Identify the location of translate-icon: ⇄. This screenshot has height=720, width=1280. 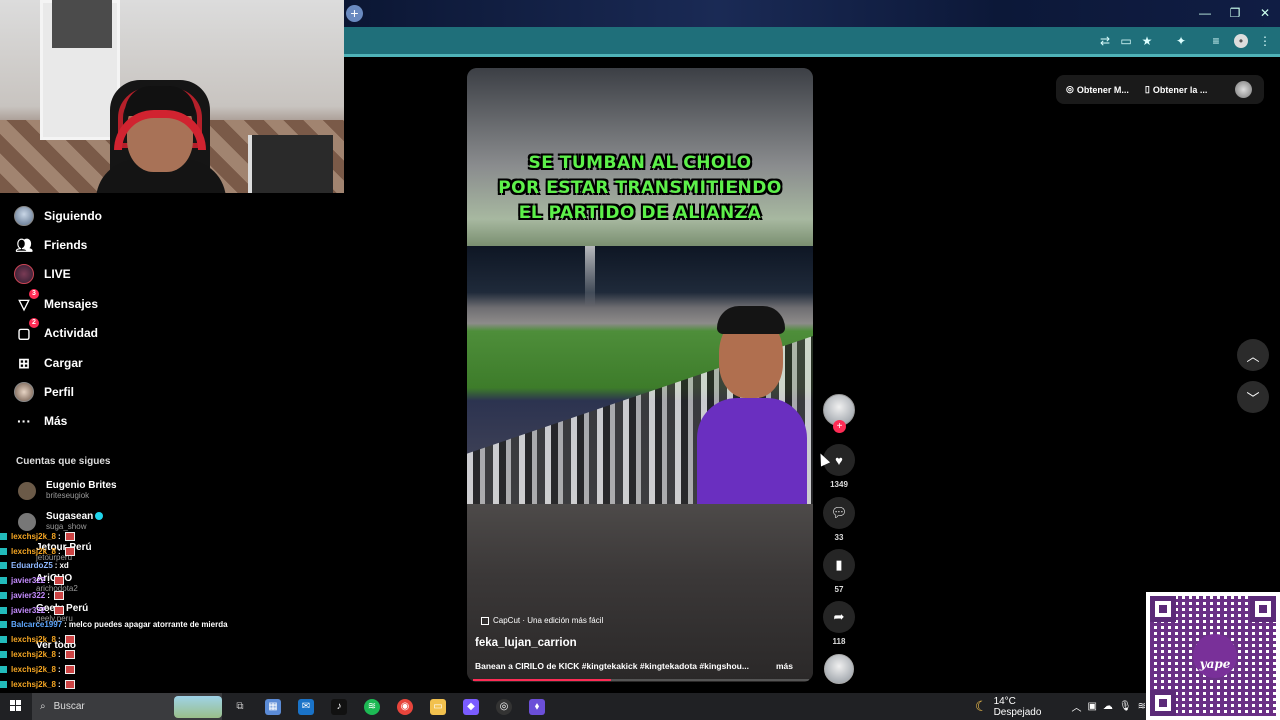
(1105, 41).